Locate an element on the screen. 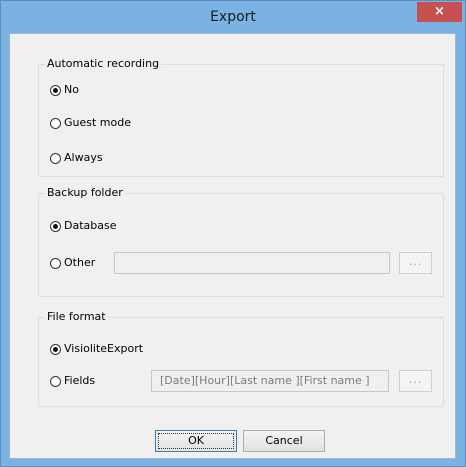  radio-database: Database is located at coordinates (83, 226).